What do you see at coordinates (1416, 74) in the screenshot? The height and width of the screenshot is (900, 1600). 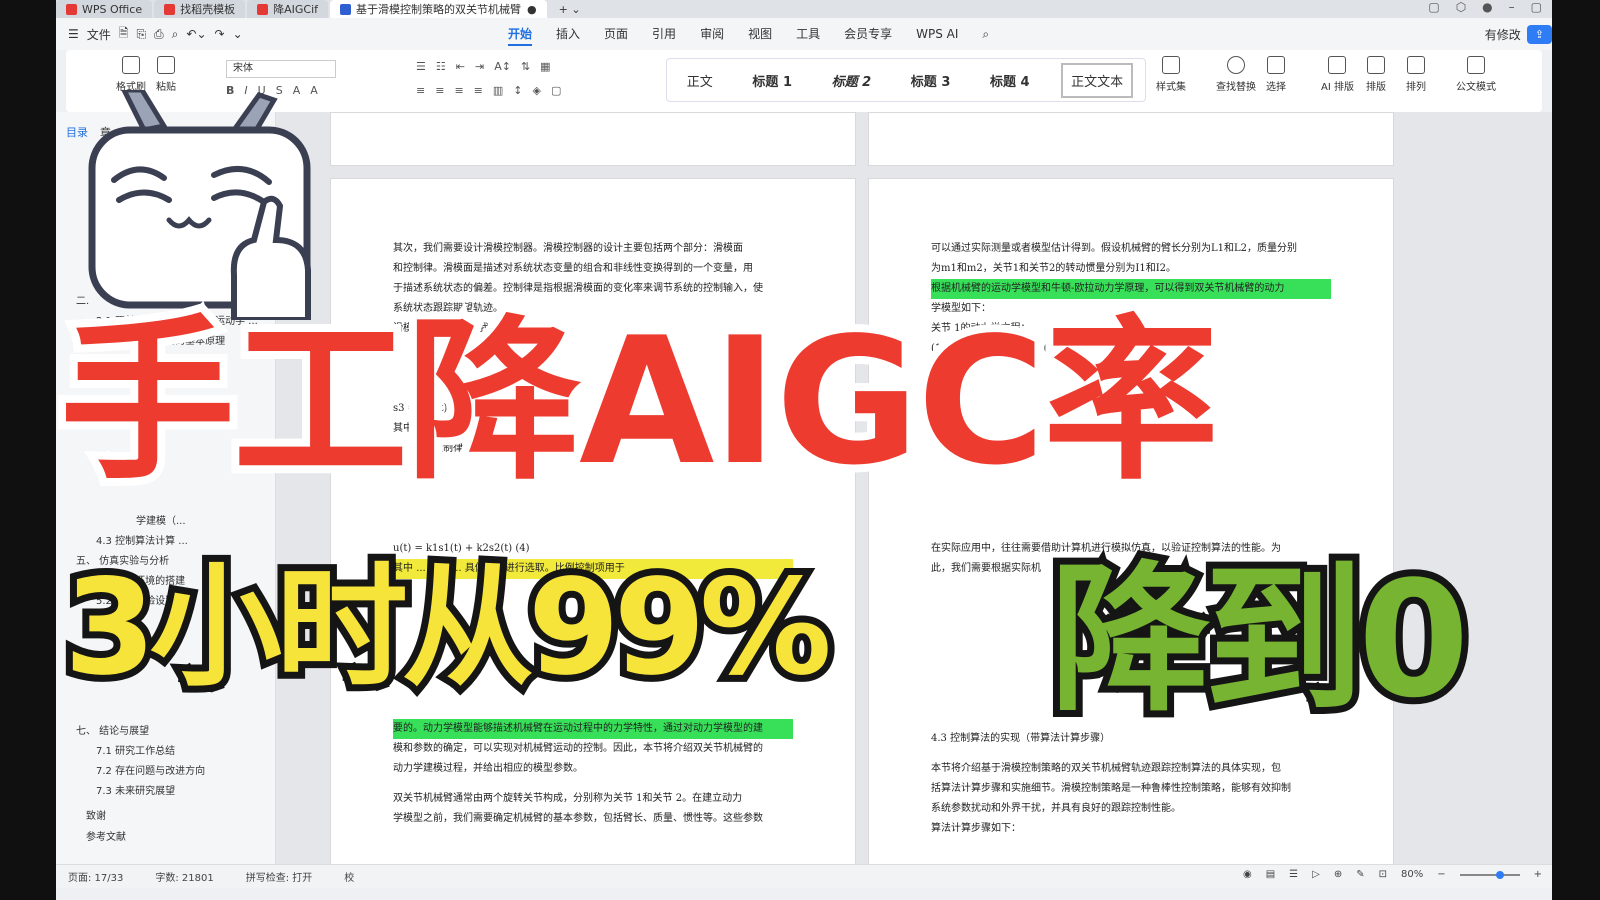 I see `arrange-button: 排列` at bounding box center [1416, 74].